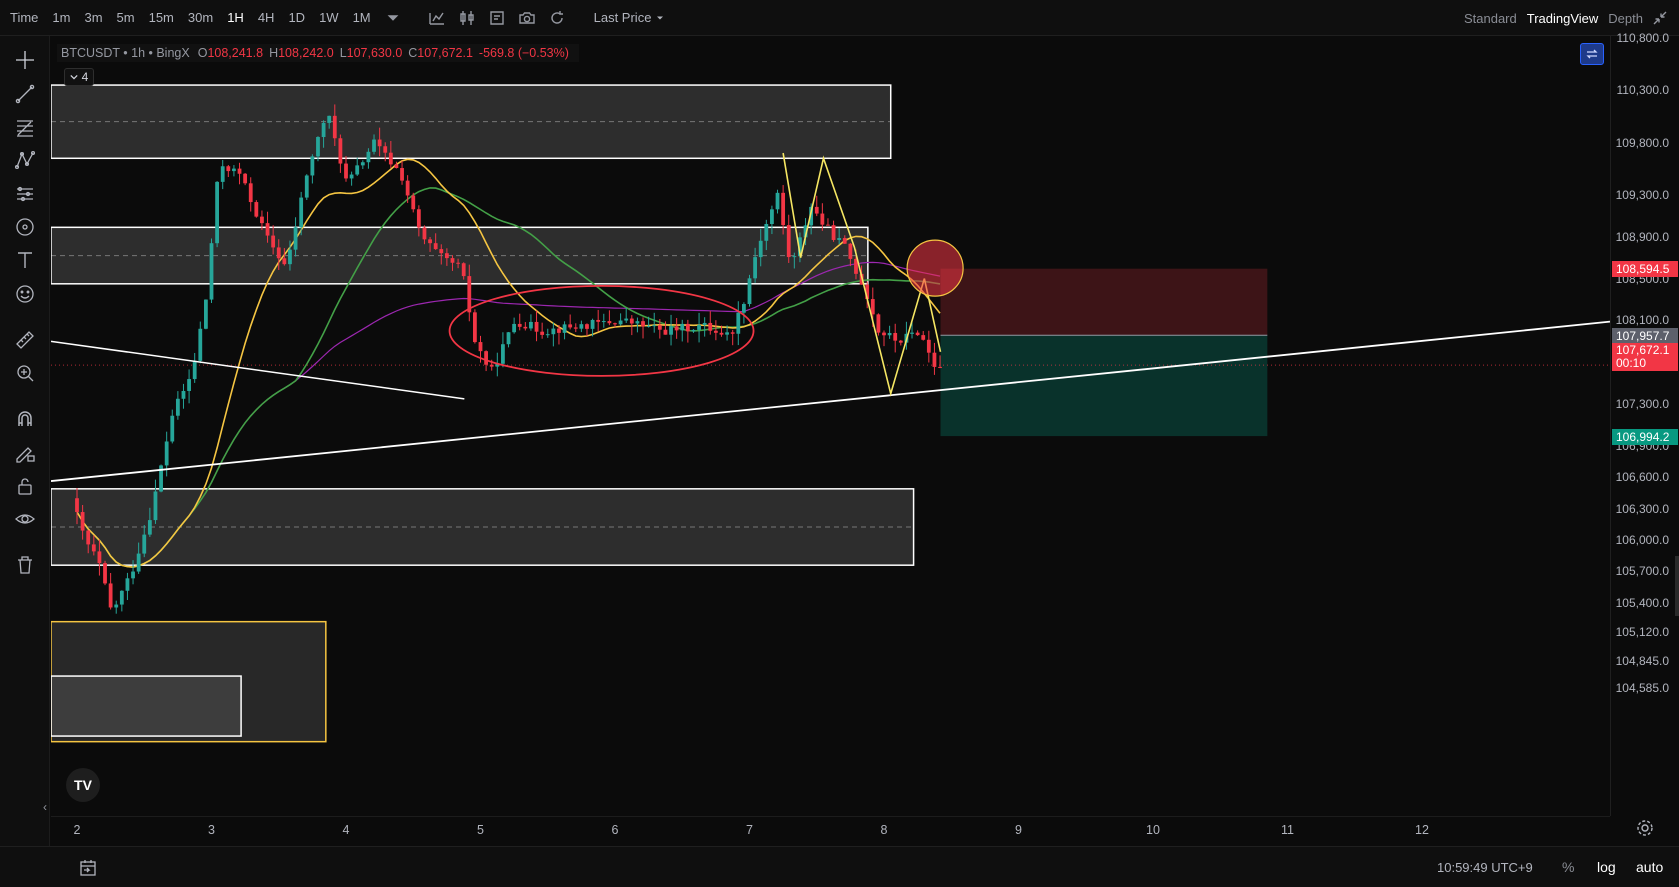 The width and height of the screenshot is (1679, 887). I want to click on indicators-icon, so click(437, 18).